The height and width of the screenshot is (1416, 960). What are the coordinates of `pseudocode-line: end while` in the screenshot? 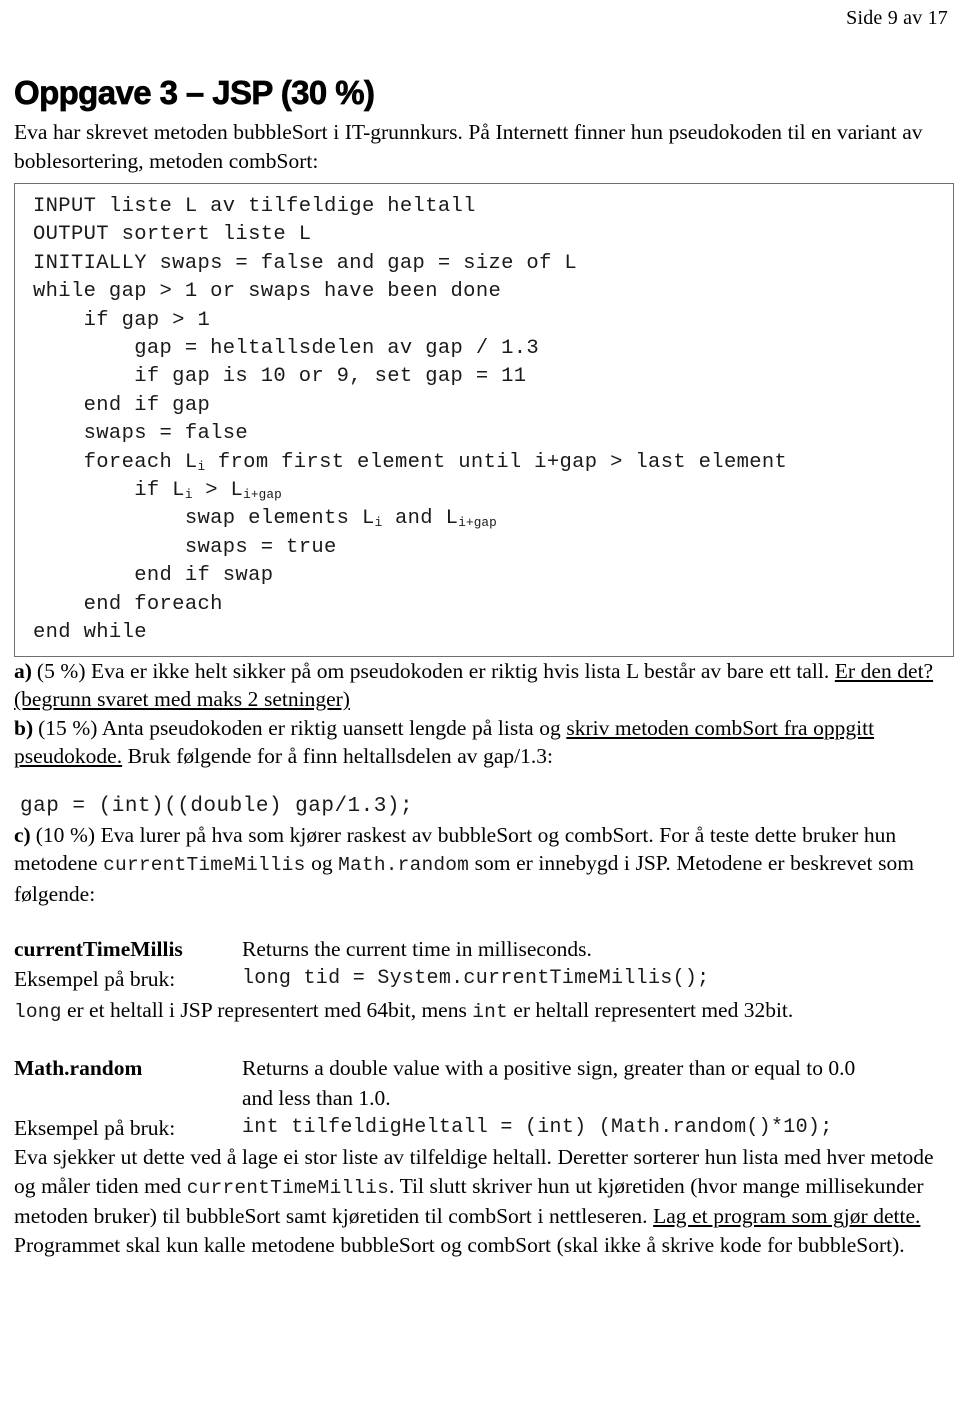 It's located at (90, 633).